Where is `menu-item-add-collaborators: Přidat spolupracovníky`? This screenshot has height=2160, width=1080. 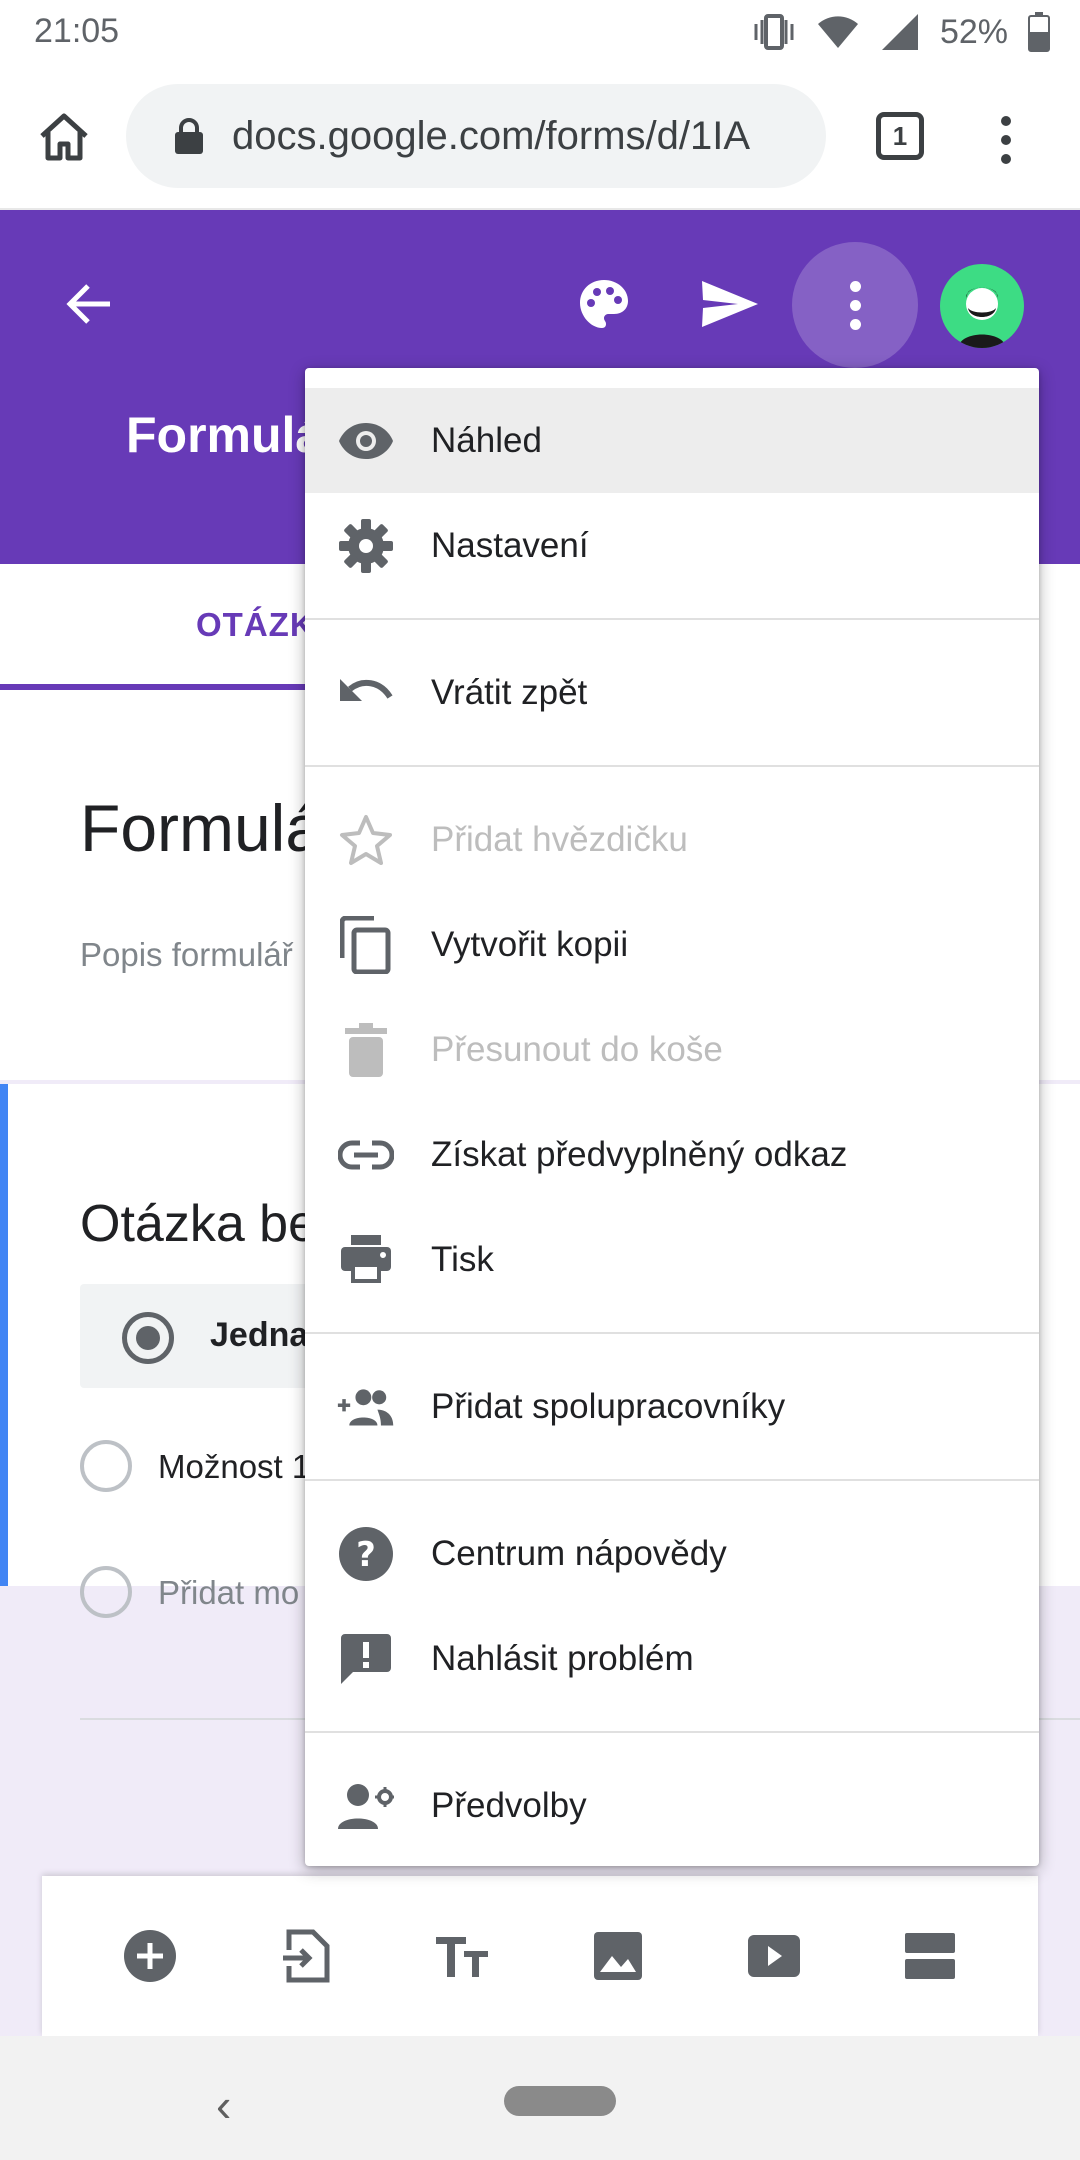 menu-item-add-collaborators: Přidat spolupracovníky is located at coordinates (672, 1406).